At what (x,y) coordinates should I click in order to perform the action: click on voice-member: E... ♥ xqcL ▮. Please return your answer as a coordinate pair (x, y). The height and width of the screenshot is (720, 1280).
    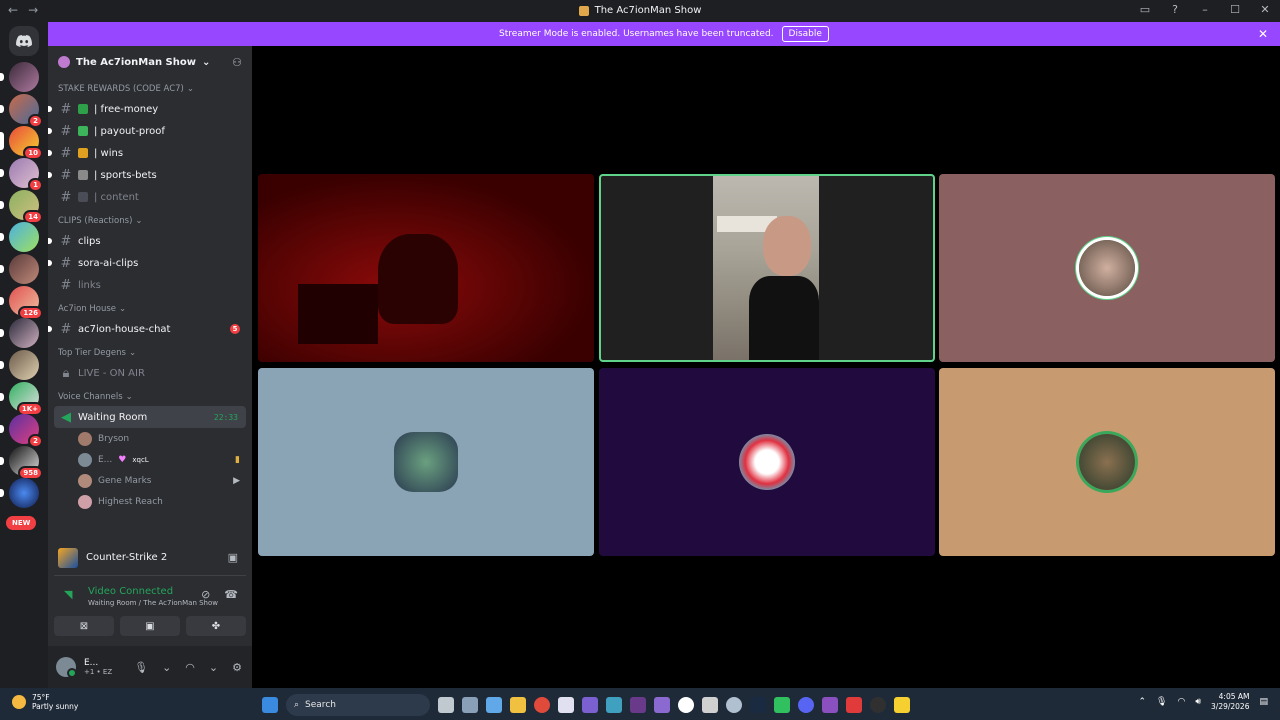
    Looking at the image, I should click on (150, 459).